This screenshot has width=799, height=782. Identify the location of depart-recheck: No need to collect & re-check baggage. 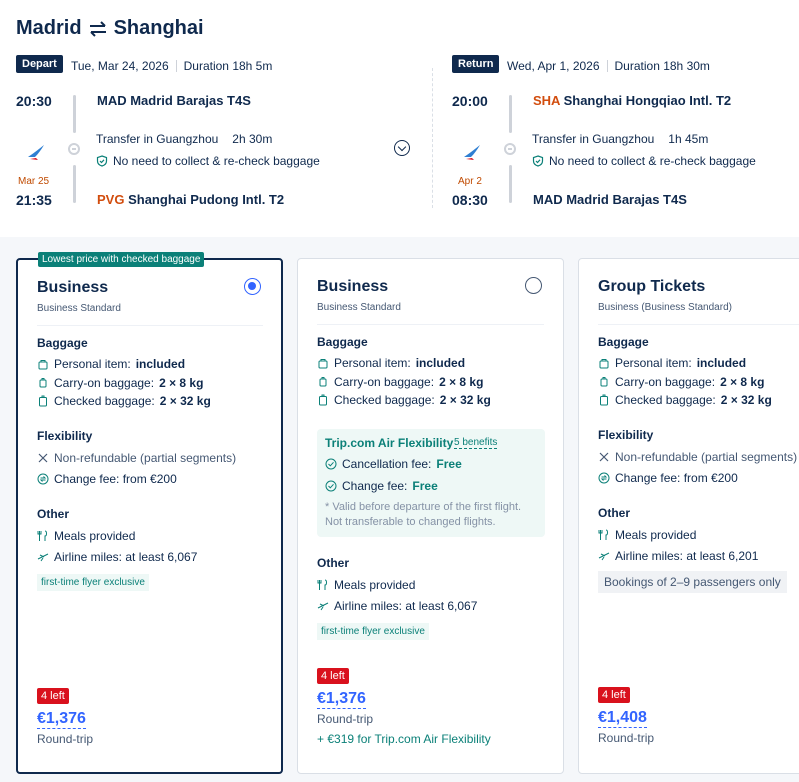
(208, 161).